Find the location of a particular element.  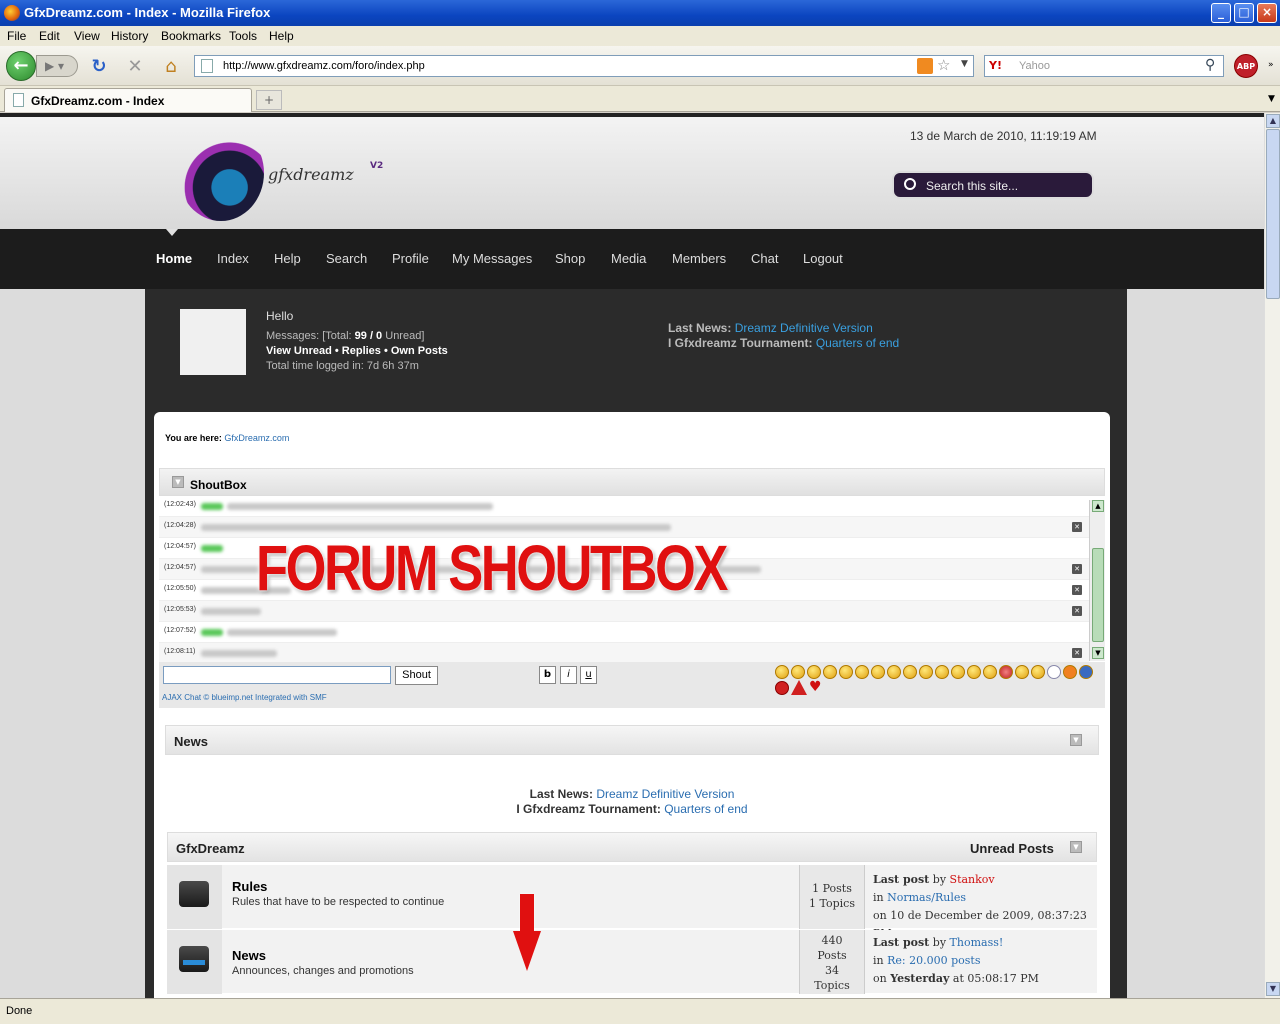

scroll-up-arrow-icon: ▲ is located at coordinates (1273, 121).